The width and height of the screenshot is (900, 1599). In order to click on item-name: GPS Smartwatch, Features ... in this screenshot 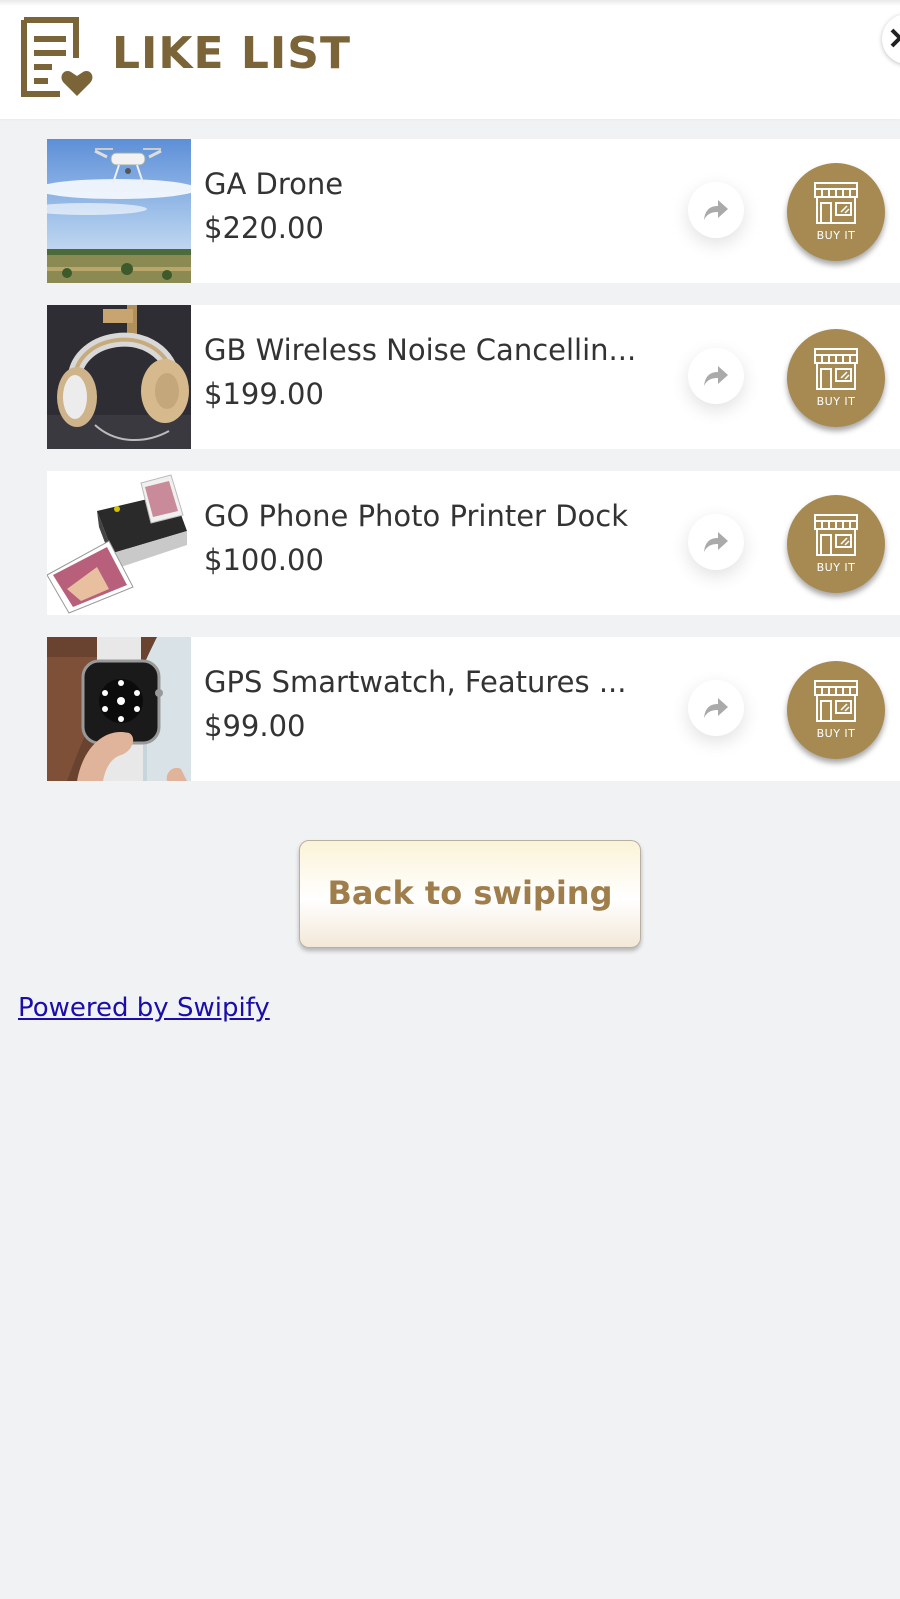, I will do `click(415, 682)`.